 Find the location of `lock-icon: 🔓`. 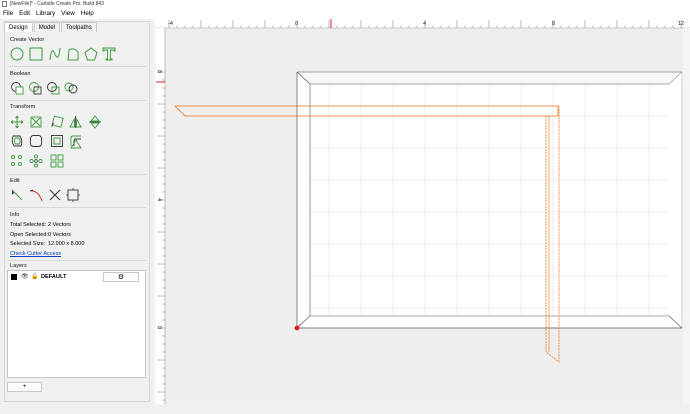

lock-icon: 🔓 is located at coordinates (34, 276).